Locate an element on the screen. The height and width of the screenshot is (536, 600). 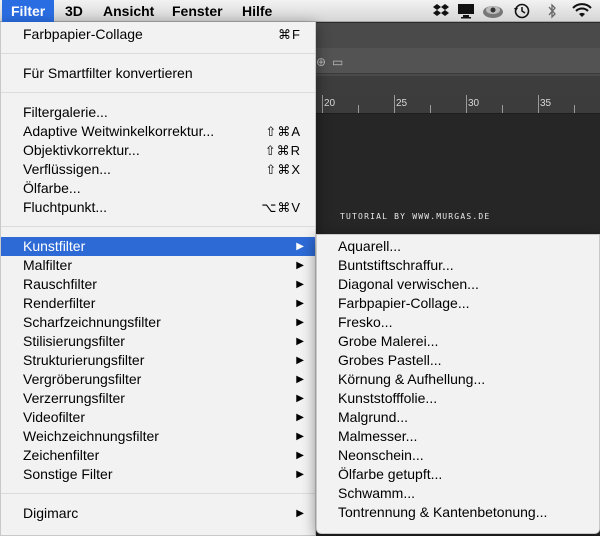
camera-icon is located at coordinates (493, 11).